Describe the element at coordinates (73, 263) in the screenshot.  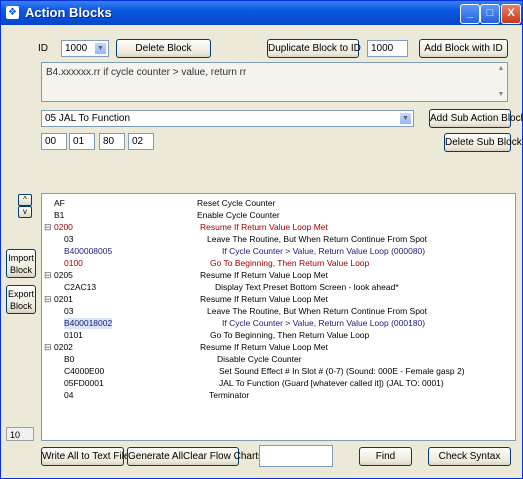
I see `tree-row-code: 0100` at that location.